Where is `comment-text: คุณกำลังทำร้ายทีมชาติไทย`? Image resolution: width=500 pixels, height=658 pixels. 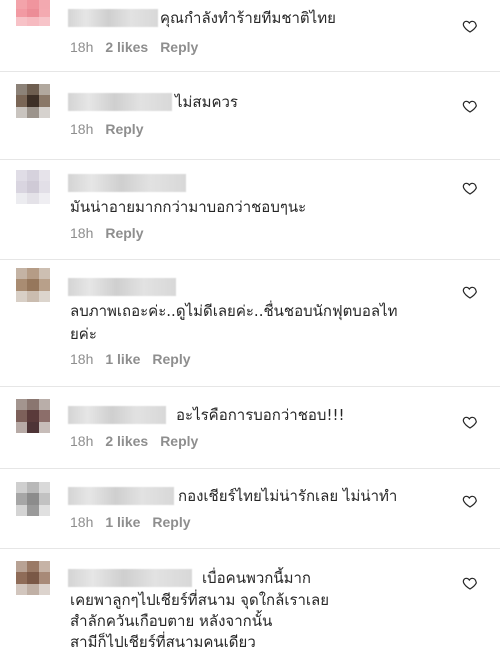 comment-text: คุณกำลังทำร้ายทีมชาติไทย is located at coordinates (248, 18).